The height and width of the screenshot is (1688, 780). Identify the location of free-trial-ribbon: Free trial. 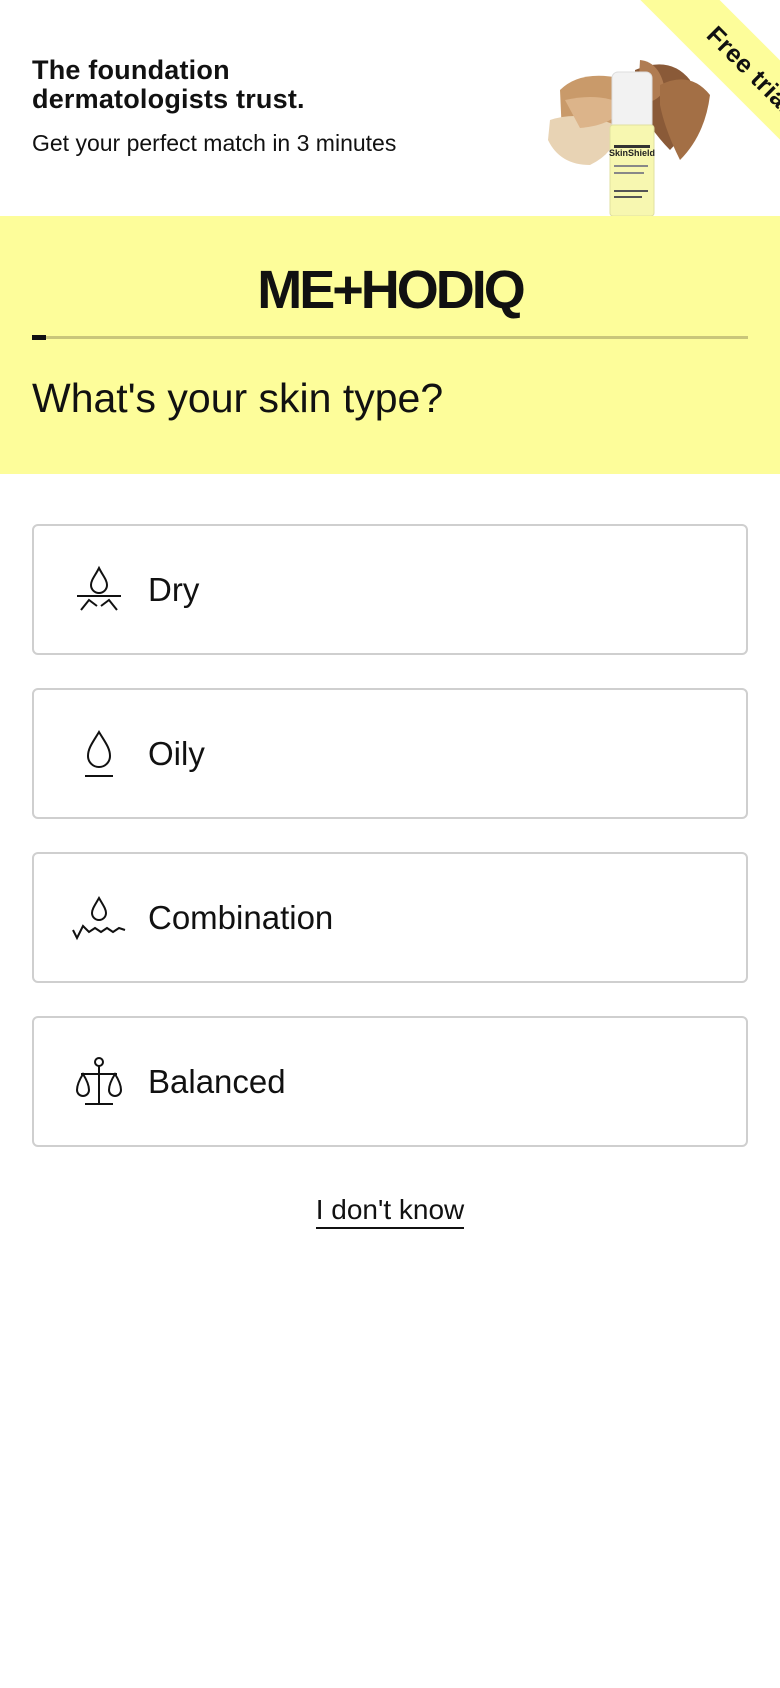
(709, 91).